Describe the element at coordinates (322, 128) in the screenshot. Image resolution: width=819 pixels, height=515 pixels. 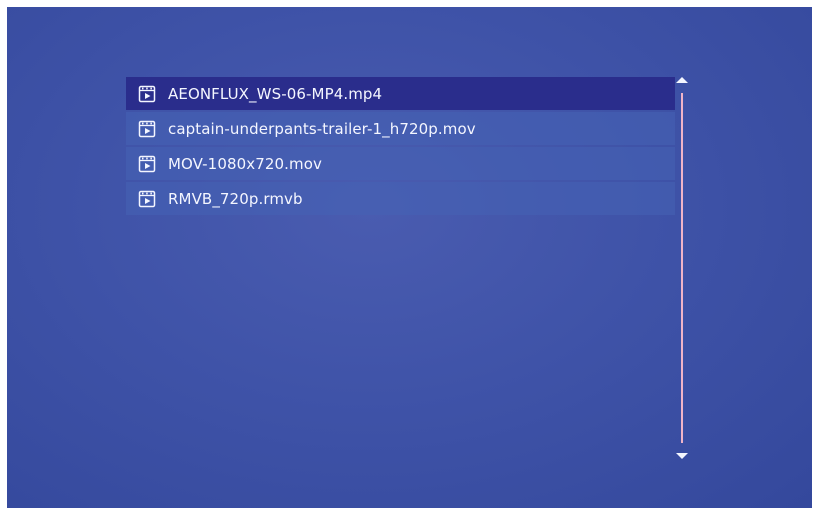
I see `file-name: captain-underpants-trailer-1_h720p.mov` at that location.